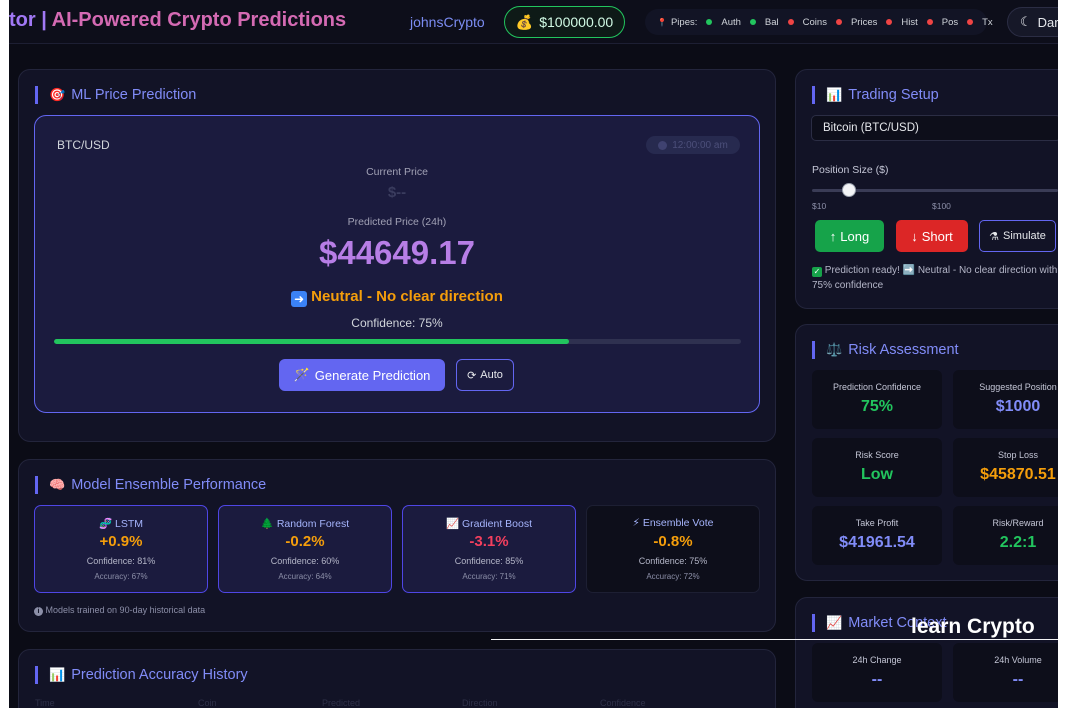 Image resolution: width=1067 pixels, height=718 pixels. What do you see at coordinates (1005, 672) in the screenshot?
I see `market-cell-24h-volume: 24h Volume --` at bounding box center [1005, 672].